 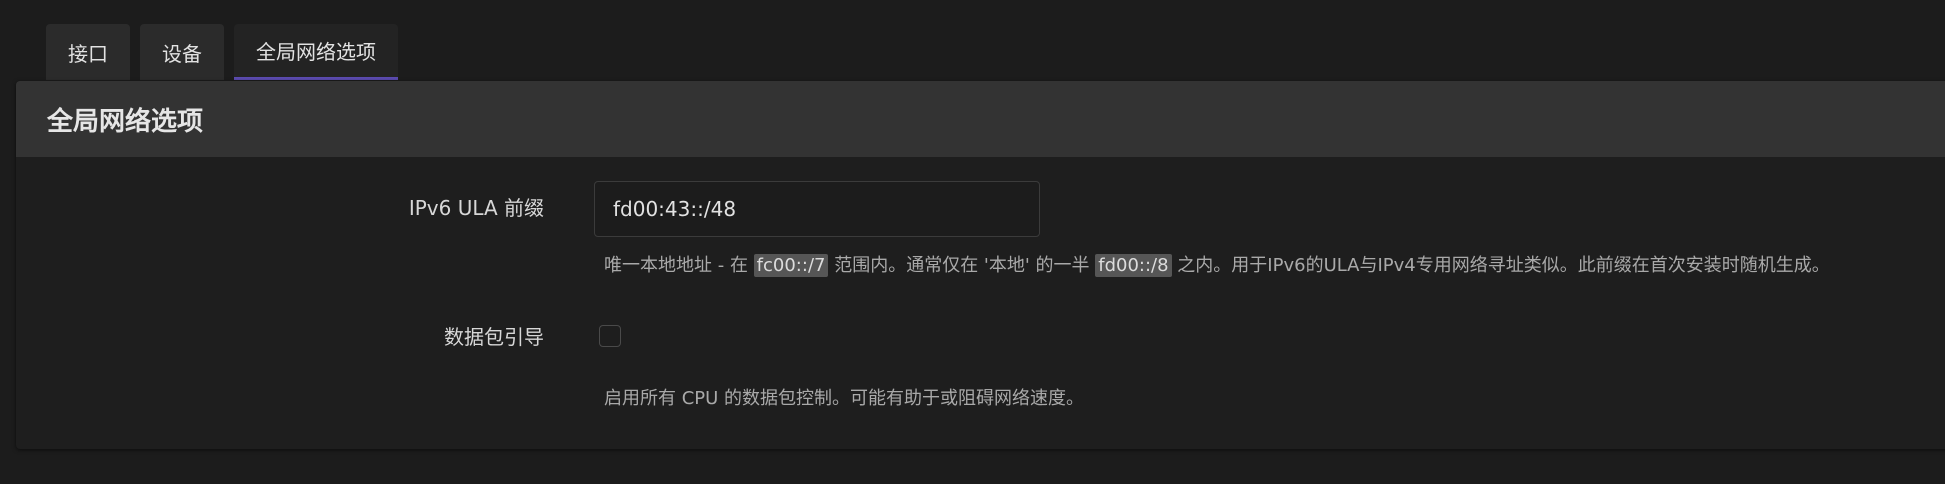 What do you see at coordinates (962, 265) in the screenshot?
I see `ula-desc-text-2: 范围内。通常仅在 '本地' 的一半` at bounding box center [962, 265].